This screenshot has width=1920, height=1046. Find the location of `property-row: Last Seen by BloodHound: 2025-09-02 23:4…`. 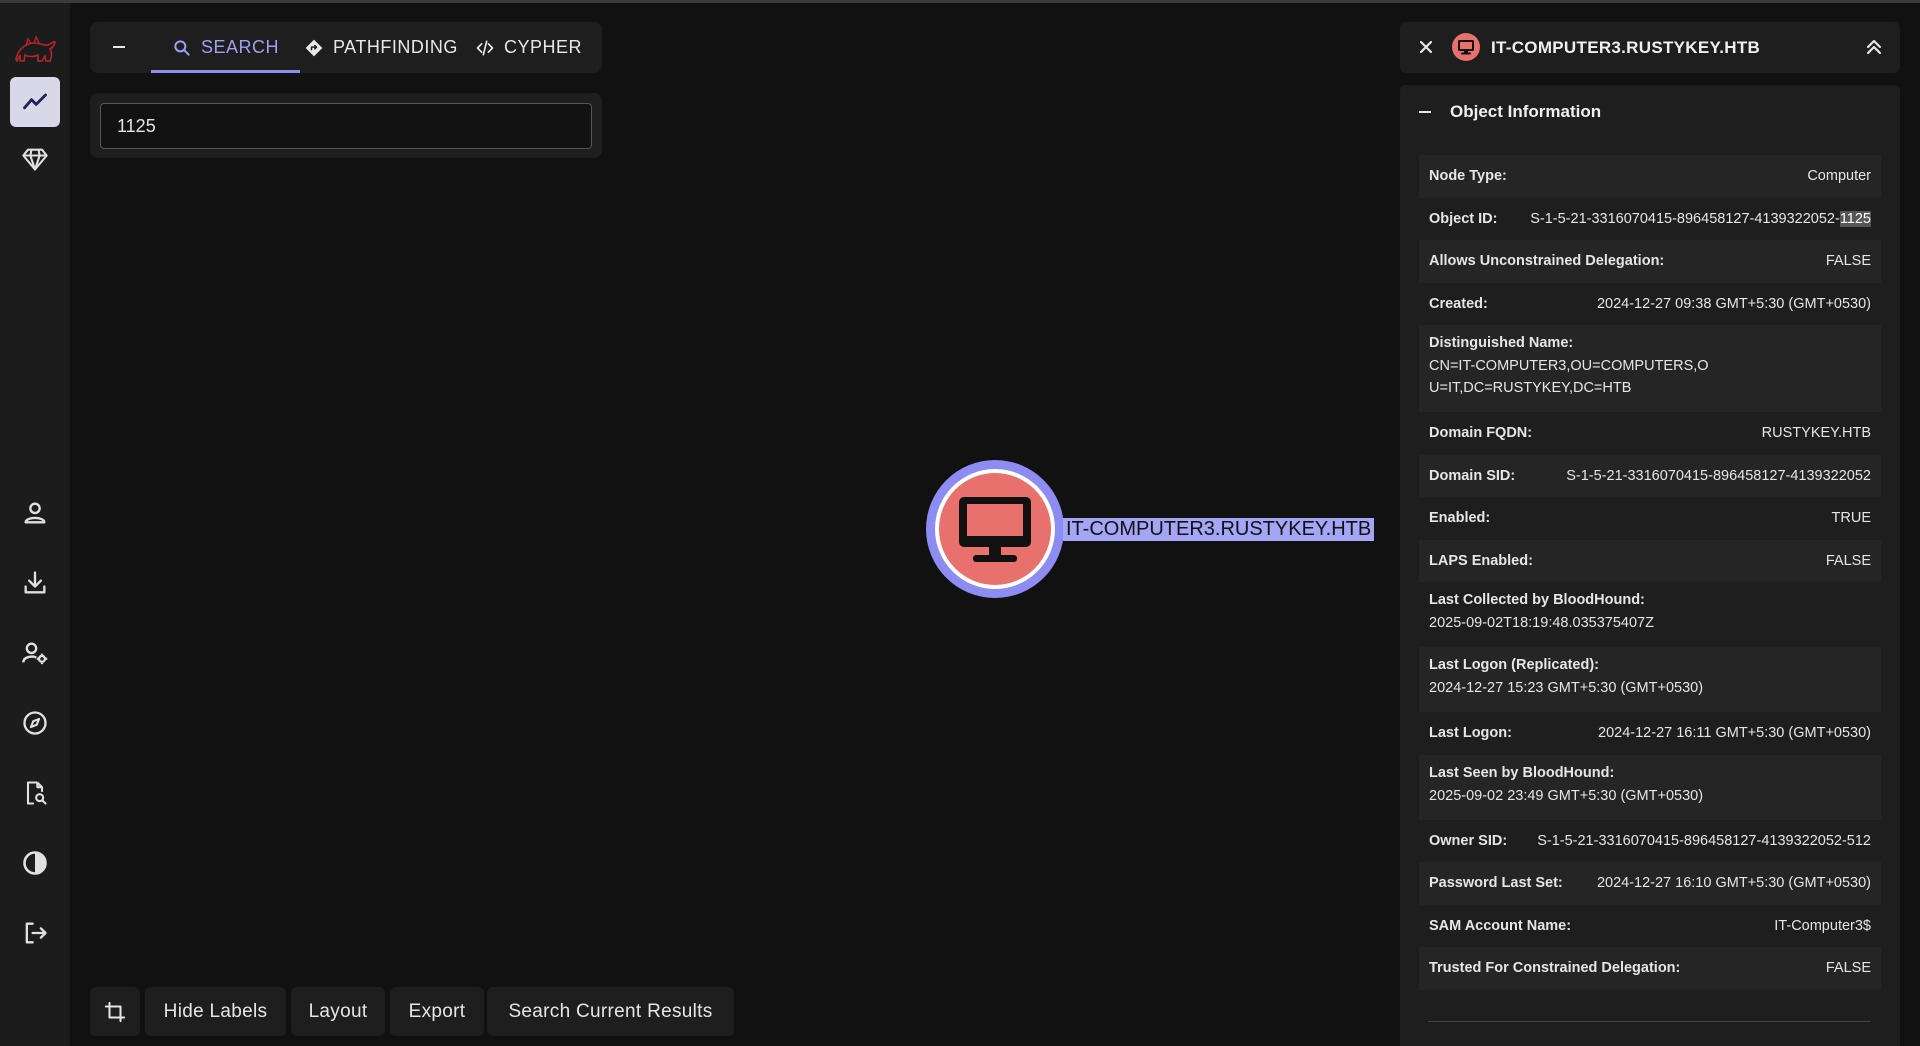

property-row: Last Seen by BloodHound: 2025-09-02 23:4… is located at coordinates (1650, 787).